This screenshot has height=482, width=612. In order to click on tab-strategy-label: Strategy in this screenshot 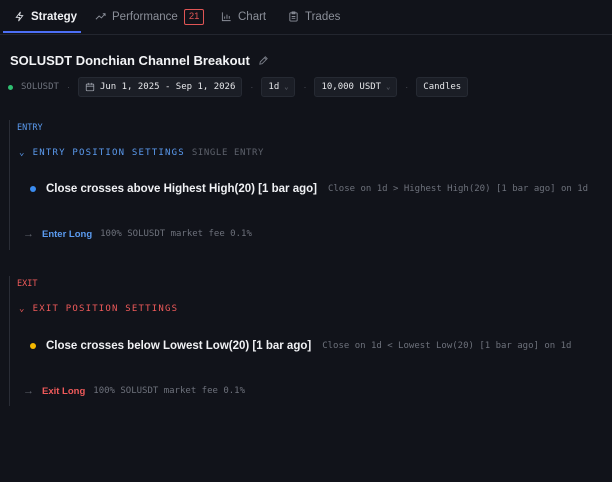, I will do `click(54, 16)`.